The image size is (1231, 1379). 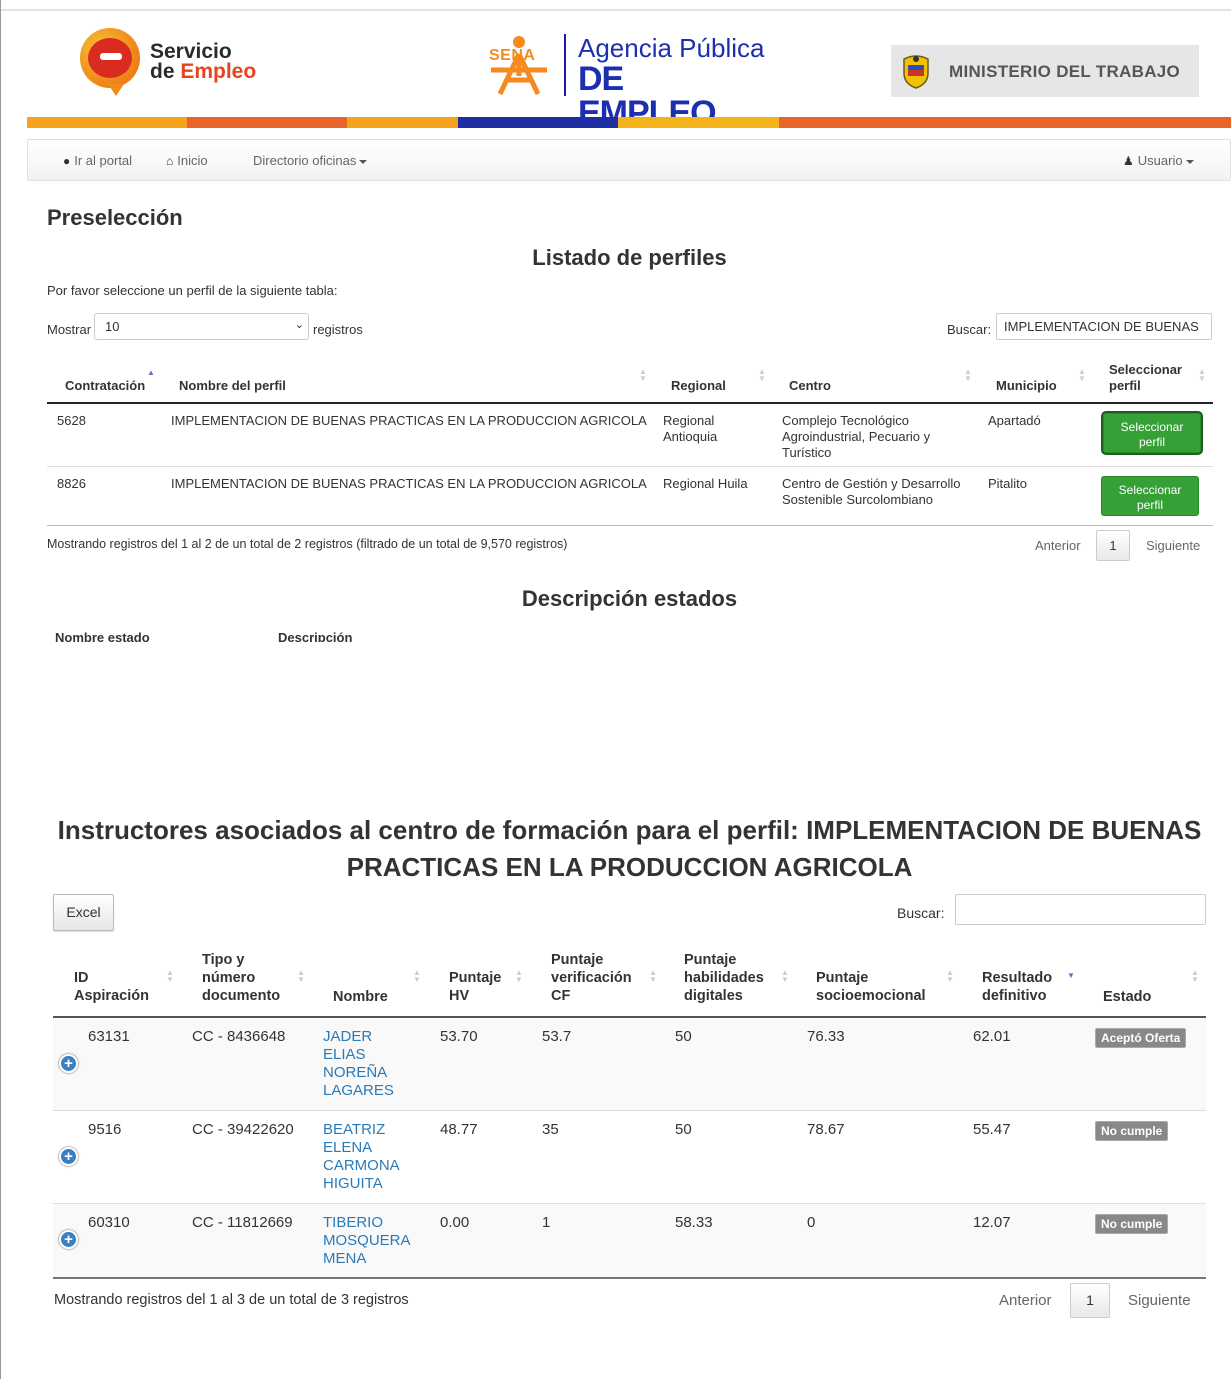 What do you see at coordinates (481, 987) in the screenshot?
I see `col-puntaje-hv: Puntaje HV` at bounding box center [481, 987].